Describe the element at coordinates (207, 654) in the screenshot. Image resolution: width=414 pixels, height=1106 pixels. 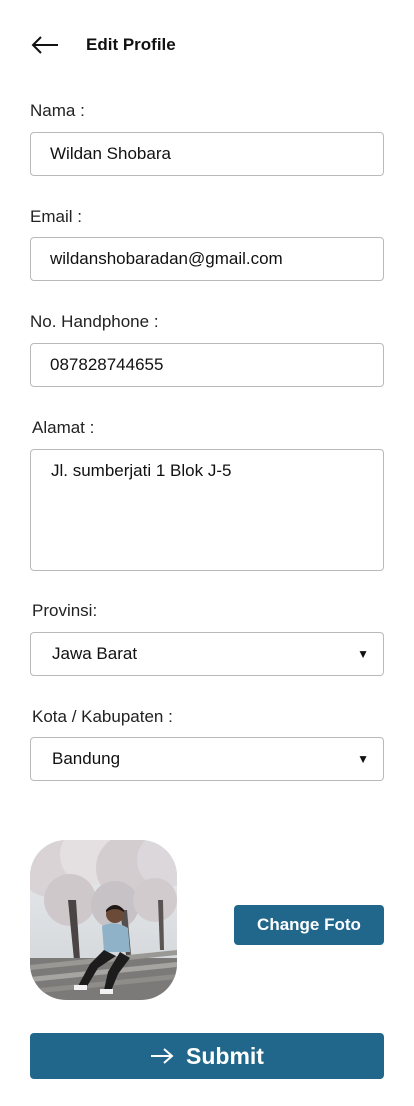
I see `provinsi-select: Jawa Barat ▼` at that location.